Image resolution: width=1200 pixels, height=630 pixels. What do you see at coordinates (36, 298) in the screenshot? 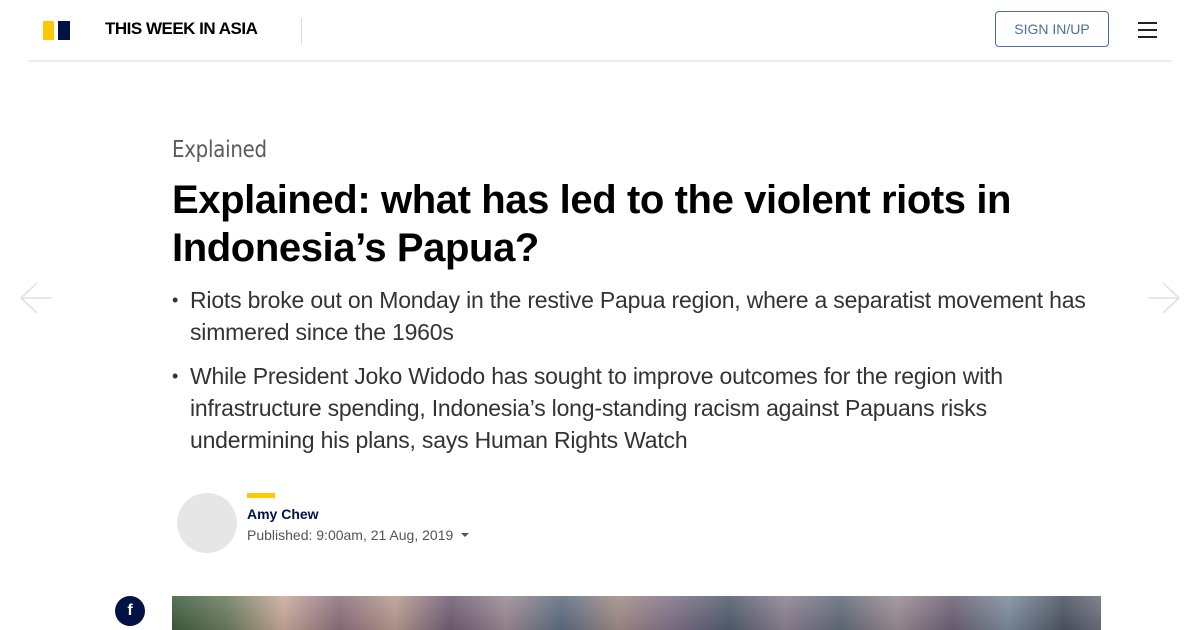
I see `arrow-left-icon` at bounding box center [36, 298].